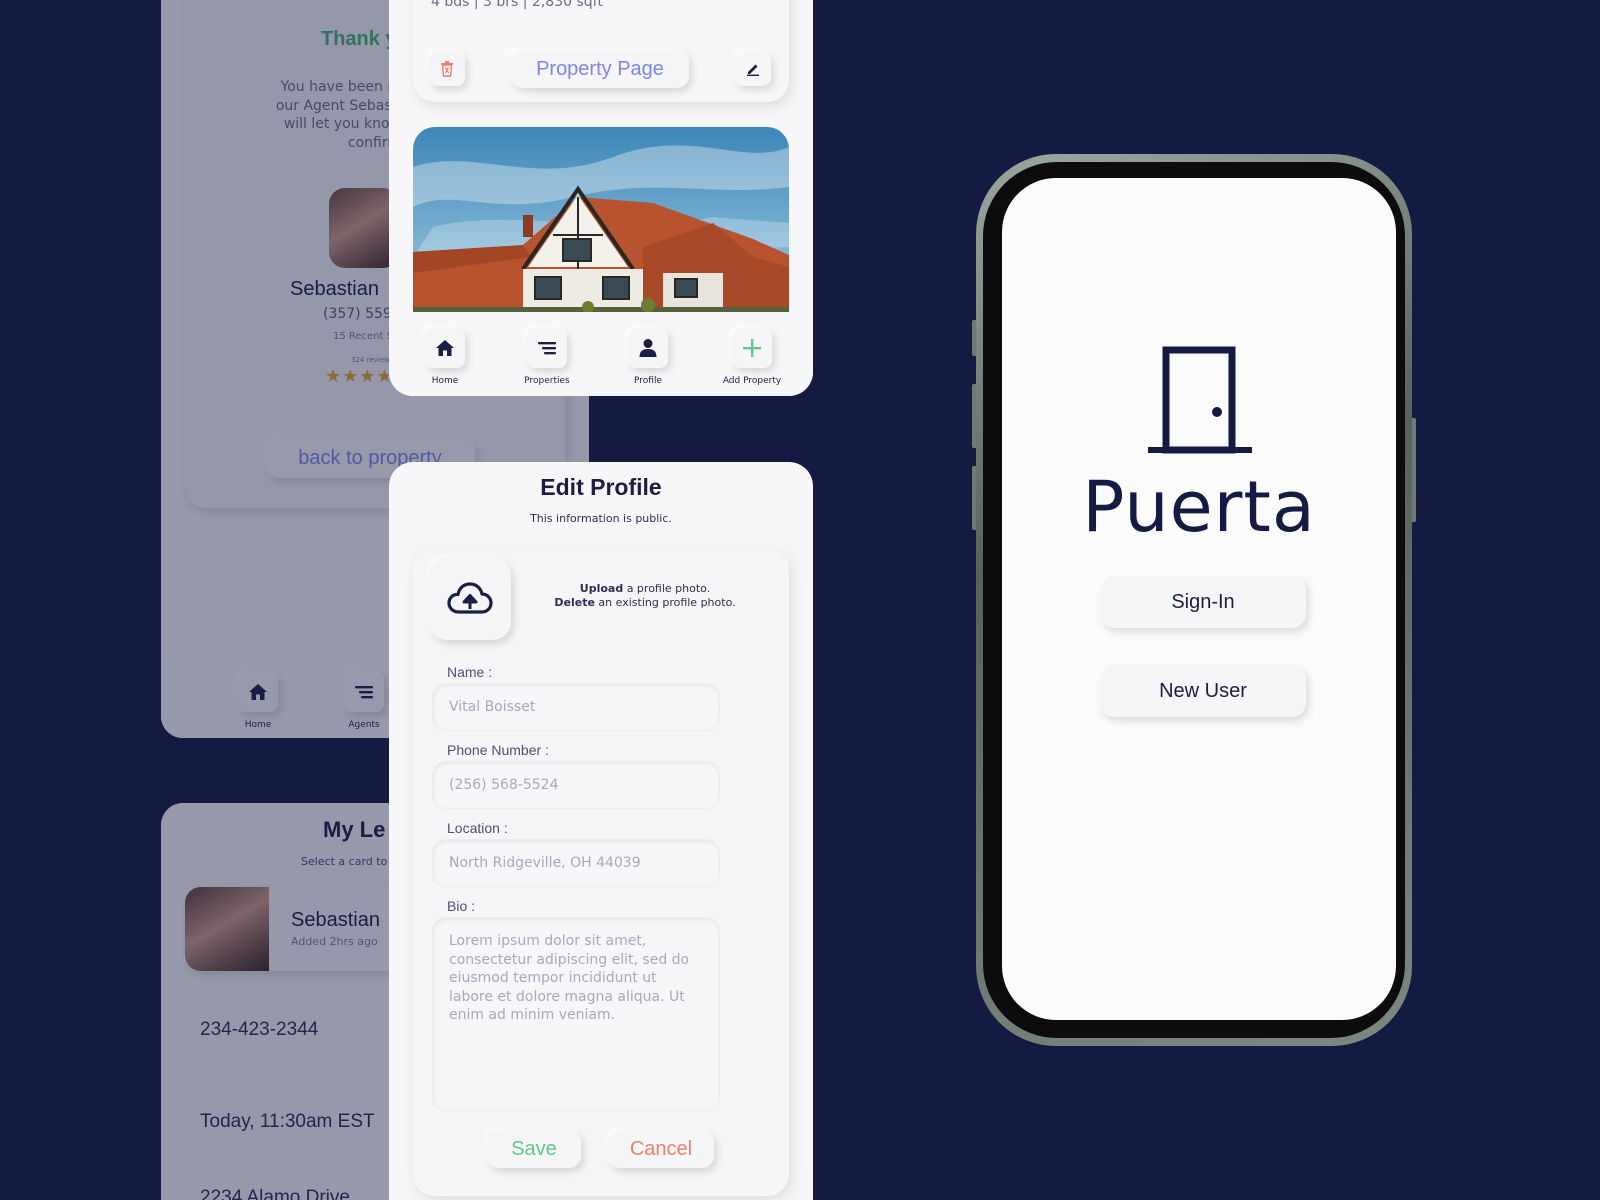 This screenshot has height=1200, width=1600. I want to click on brand-name: Puerta, so click(1199, 507).